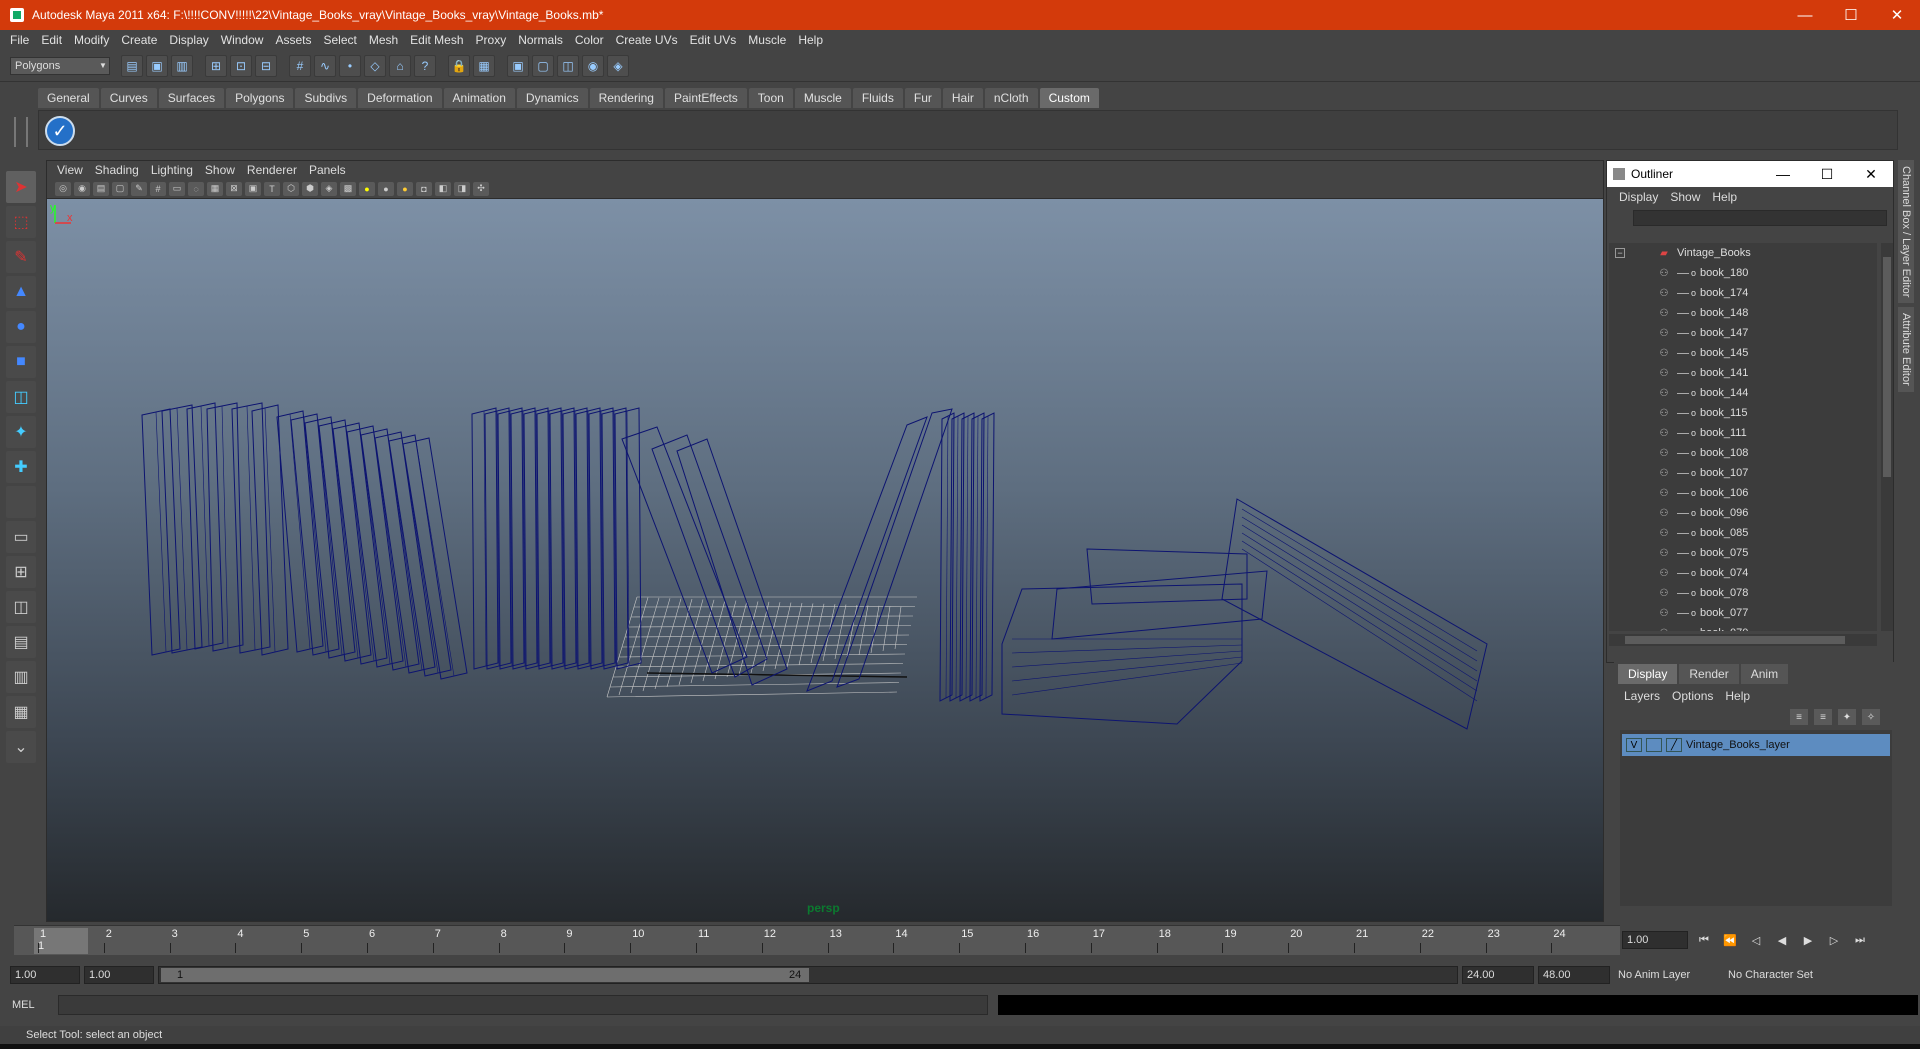  What do you see at coordinates (82, 188) in the screenshot?
I see `camera-attr-icon: ◉` at bounding box center [82, 188].